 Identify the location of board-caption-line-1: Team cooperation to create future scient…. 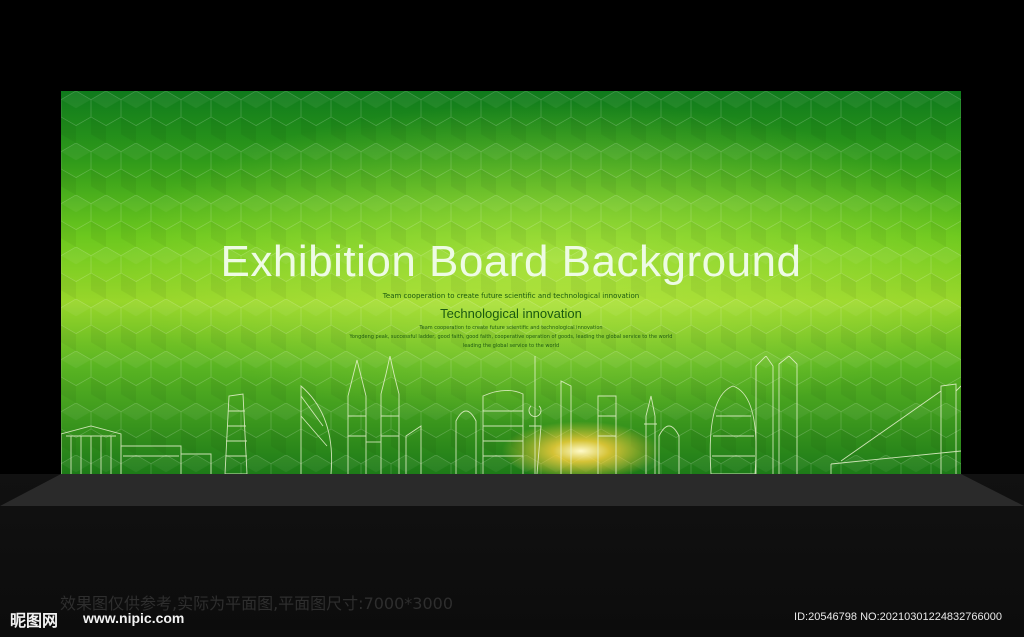
(511, 328).